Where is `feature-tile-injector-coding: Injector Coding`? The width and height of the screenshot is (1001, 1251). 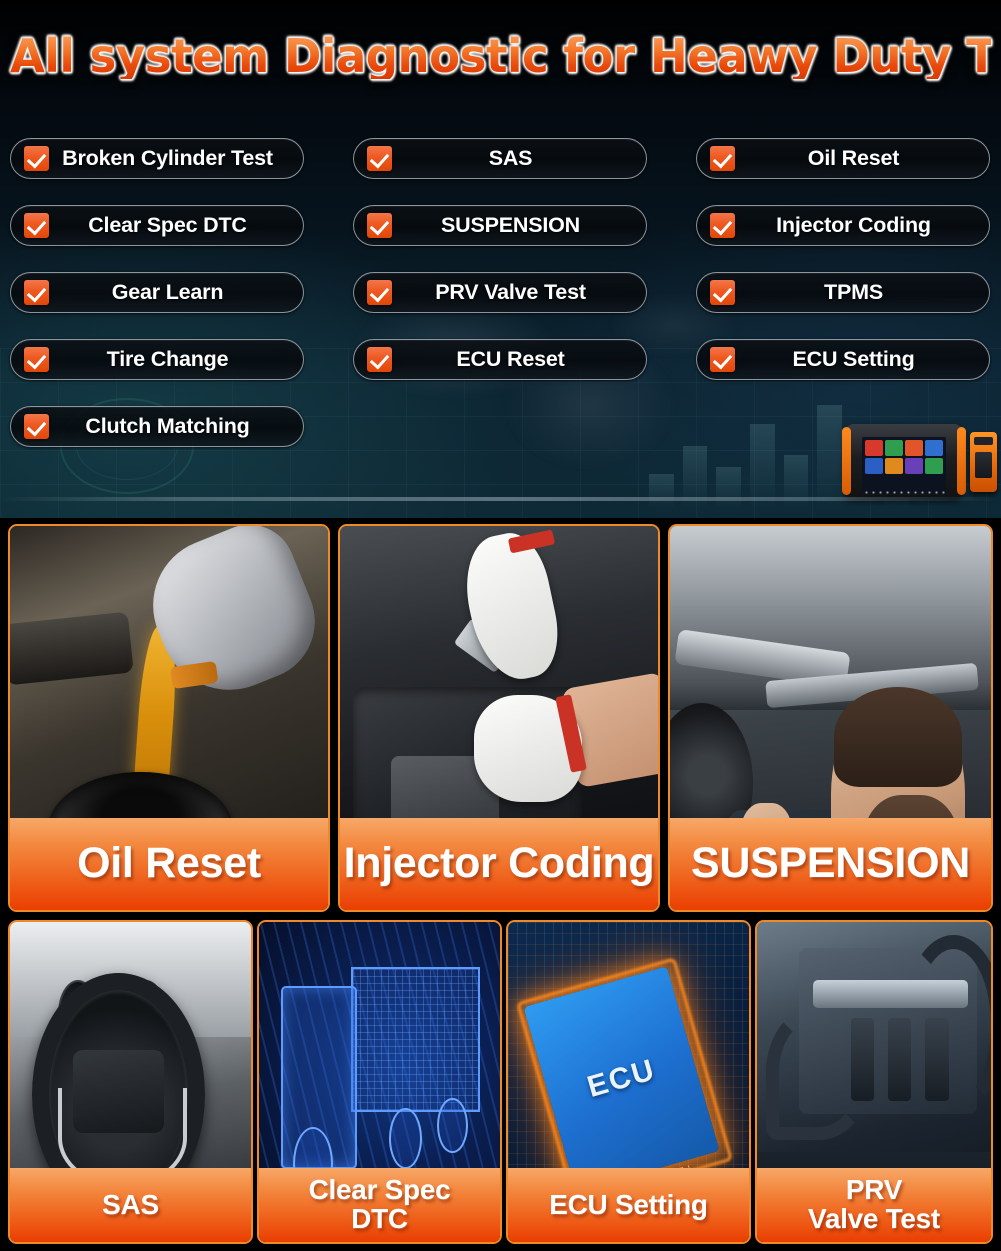 feature-tile-injector-coding: Injector Coding is located at coordinates (499, 718).